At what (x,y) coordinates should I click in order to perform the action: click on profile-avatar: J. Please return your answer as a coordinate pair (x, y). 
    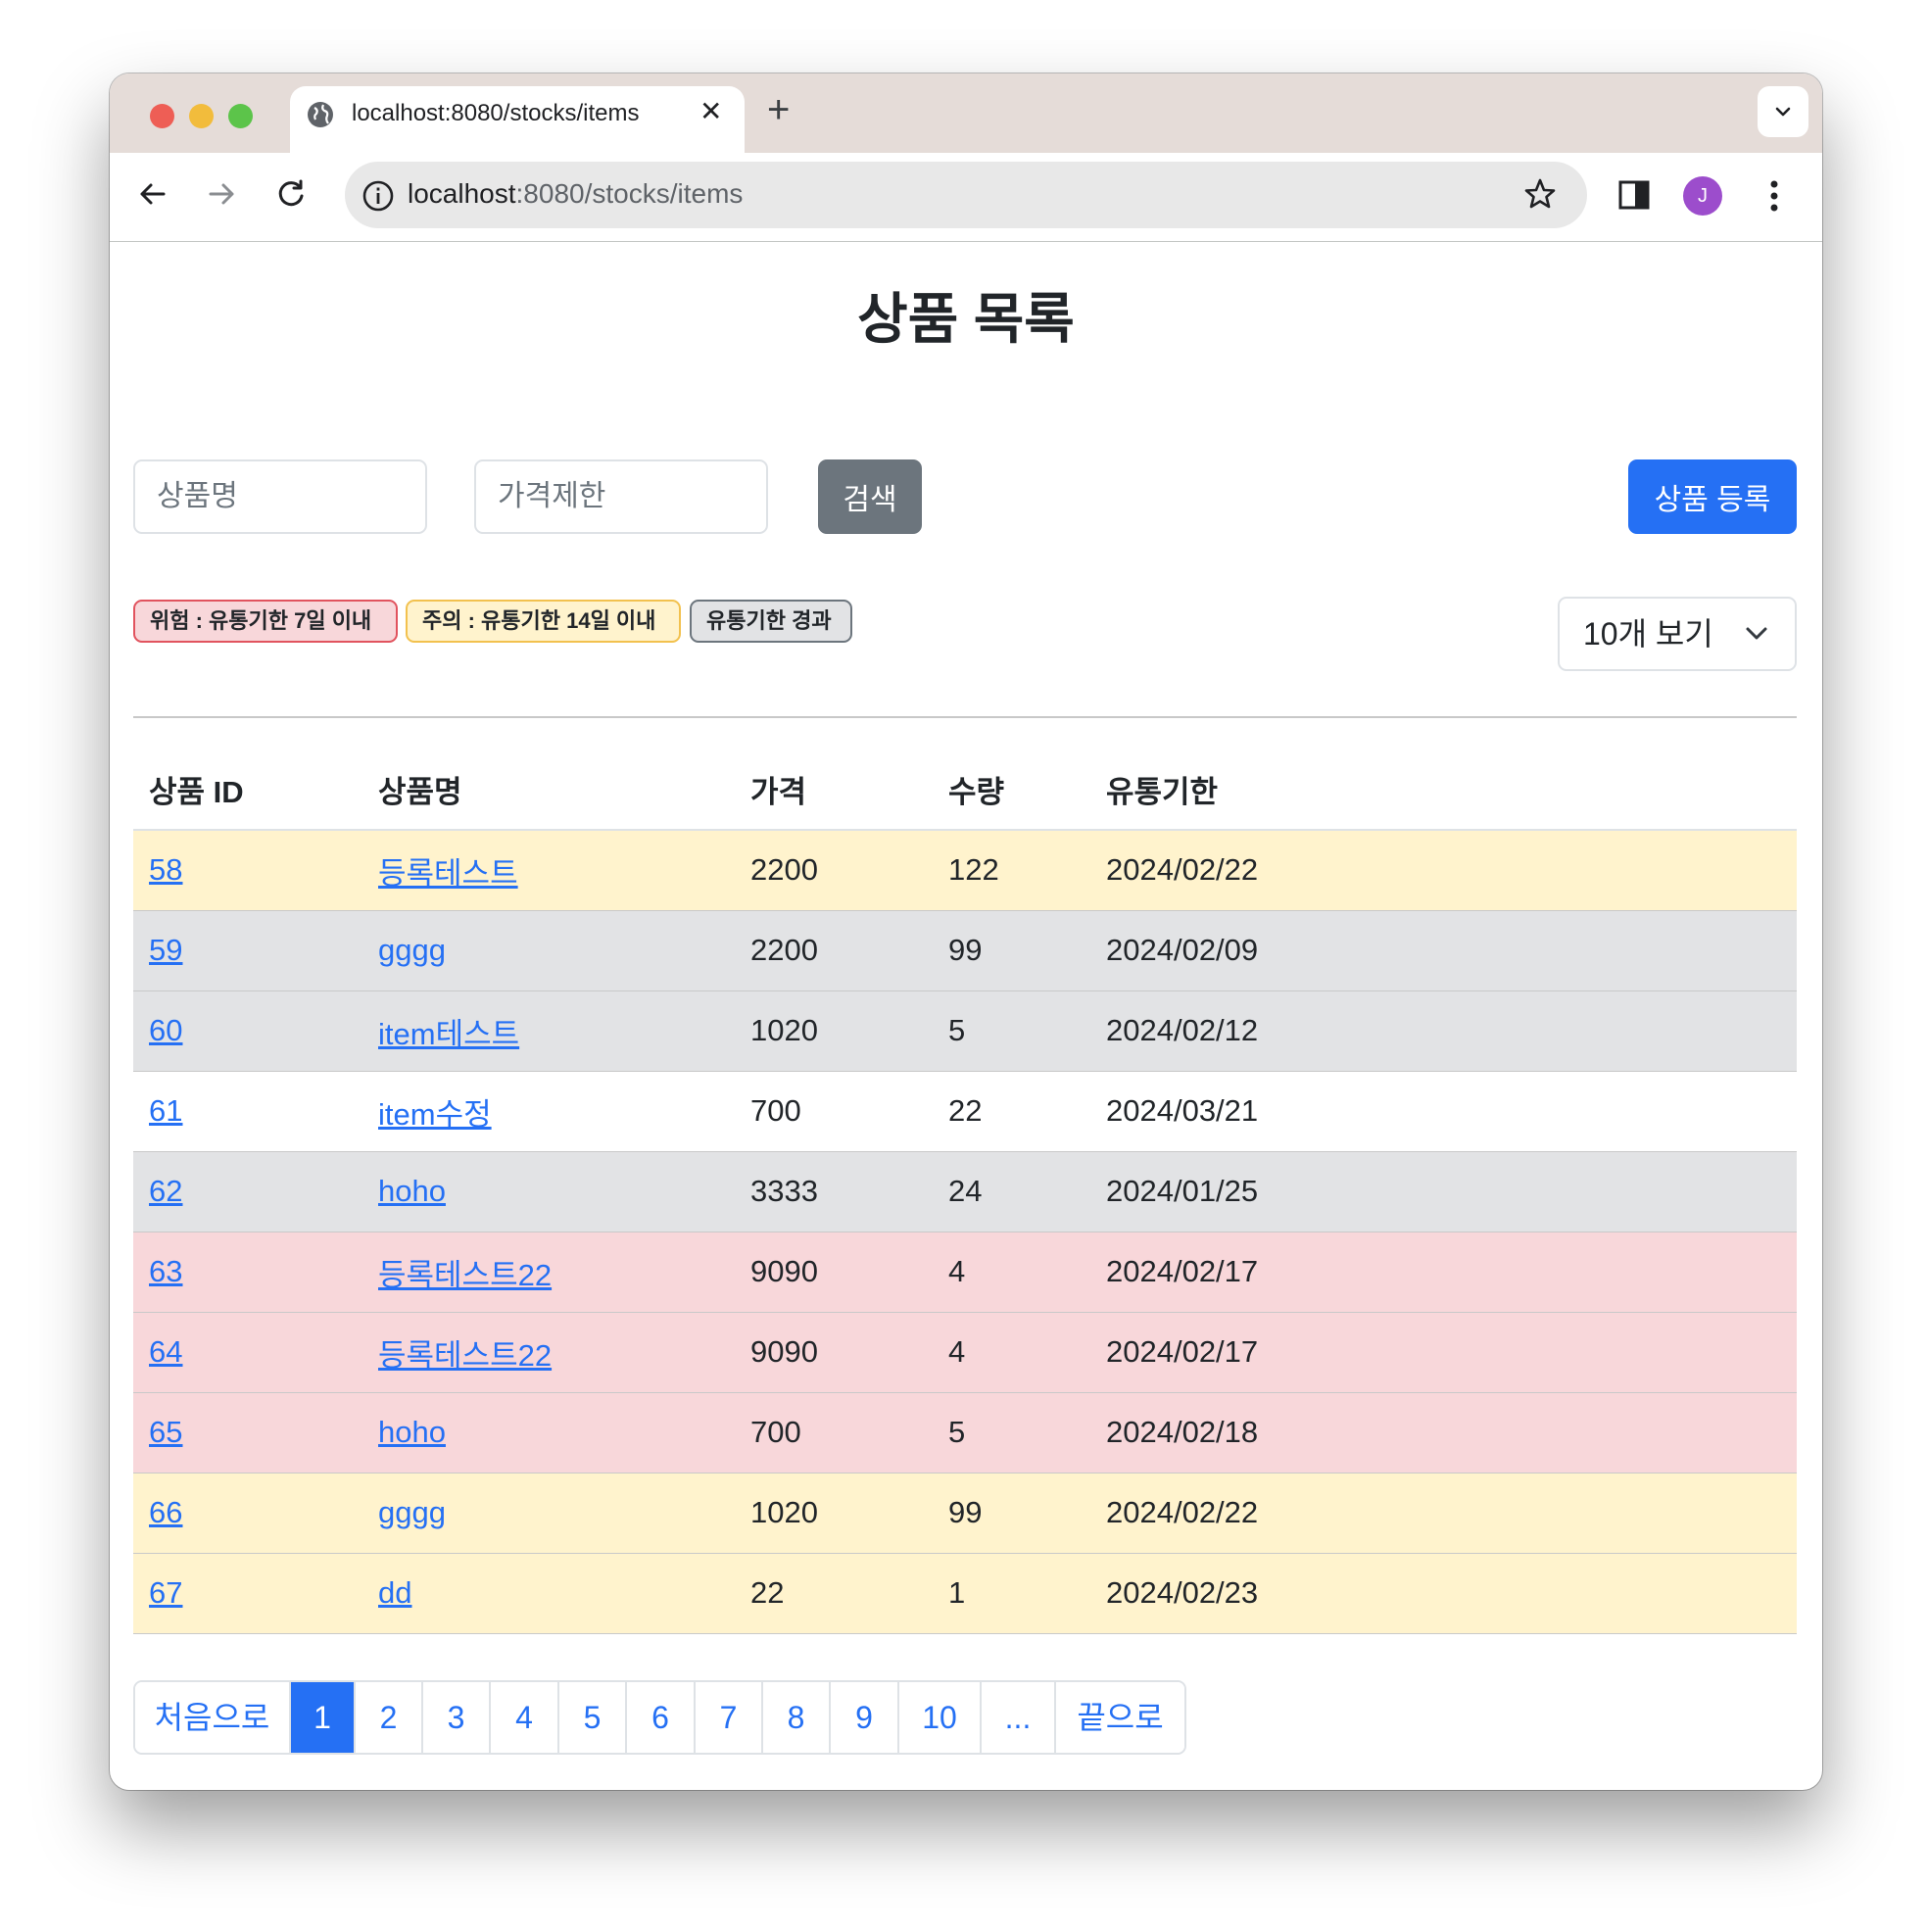
    Looking at the image, I should click on (1702, 196).